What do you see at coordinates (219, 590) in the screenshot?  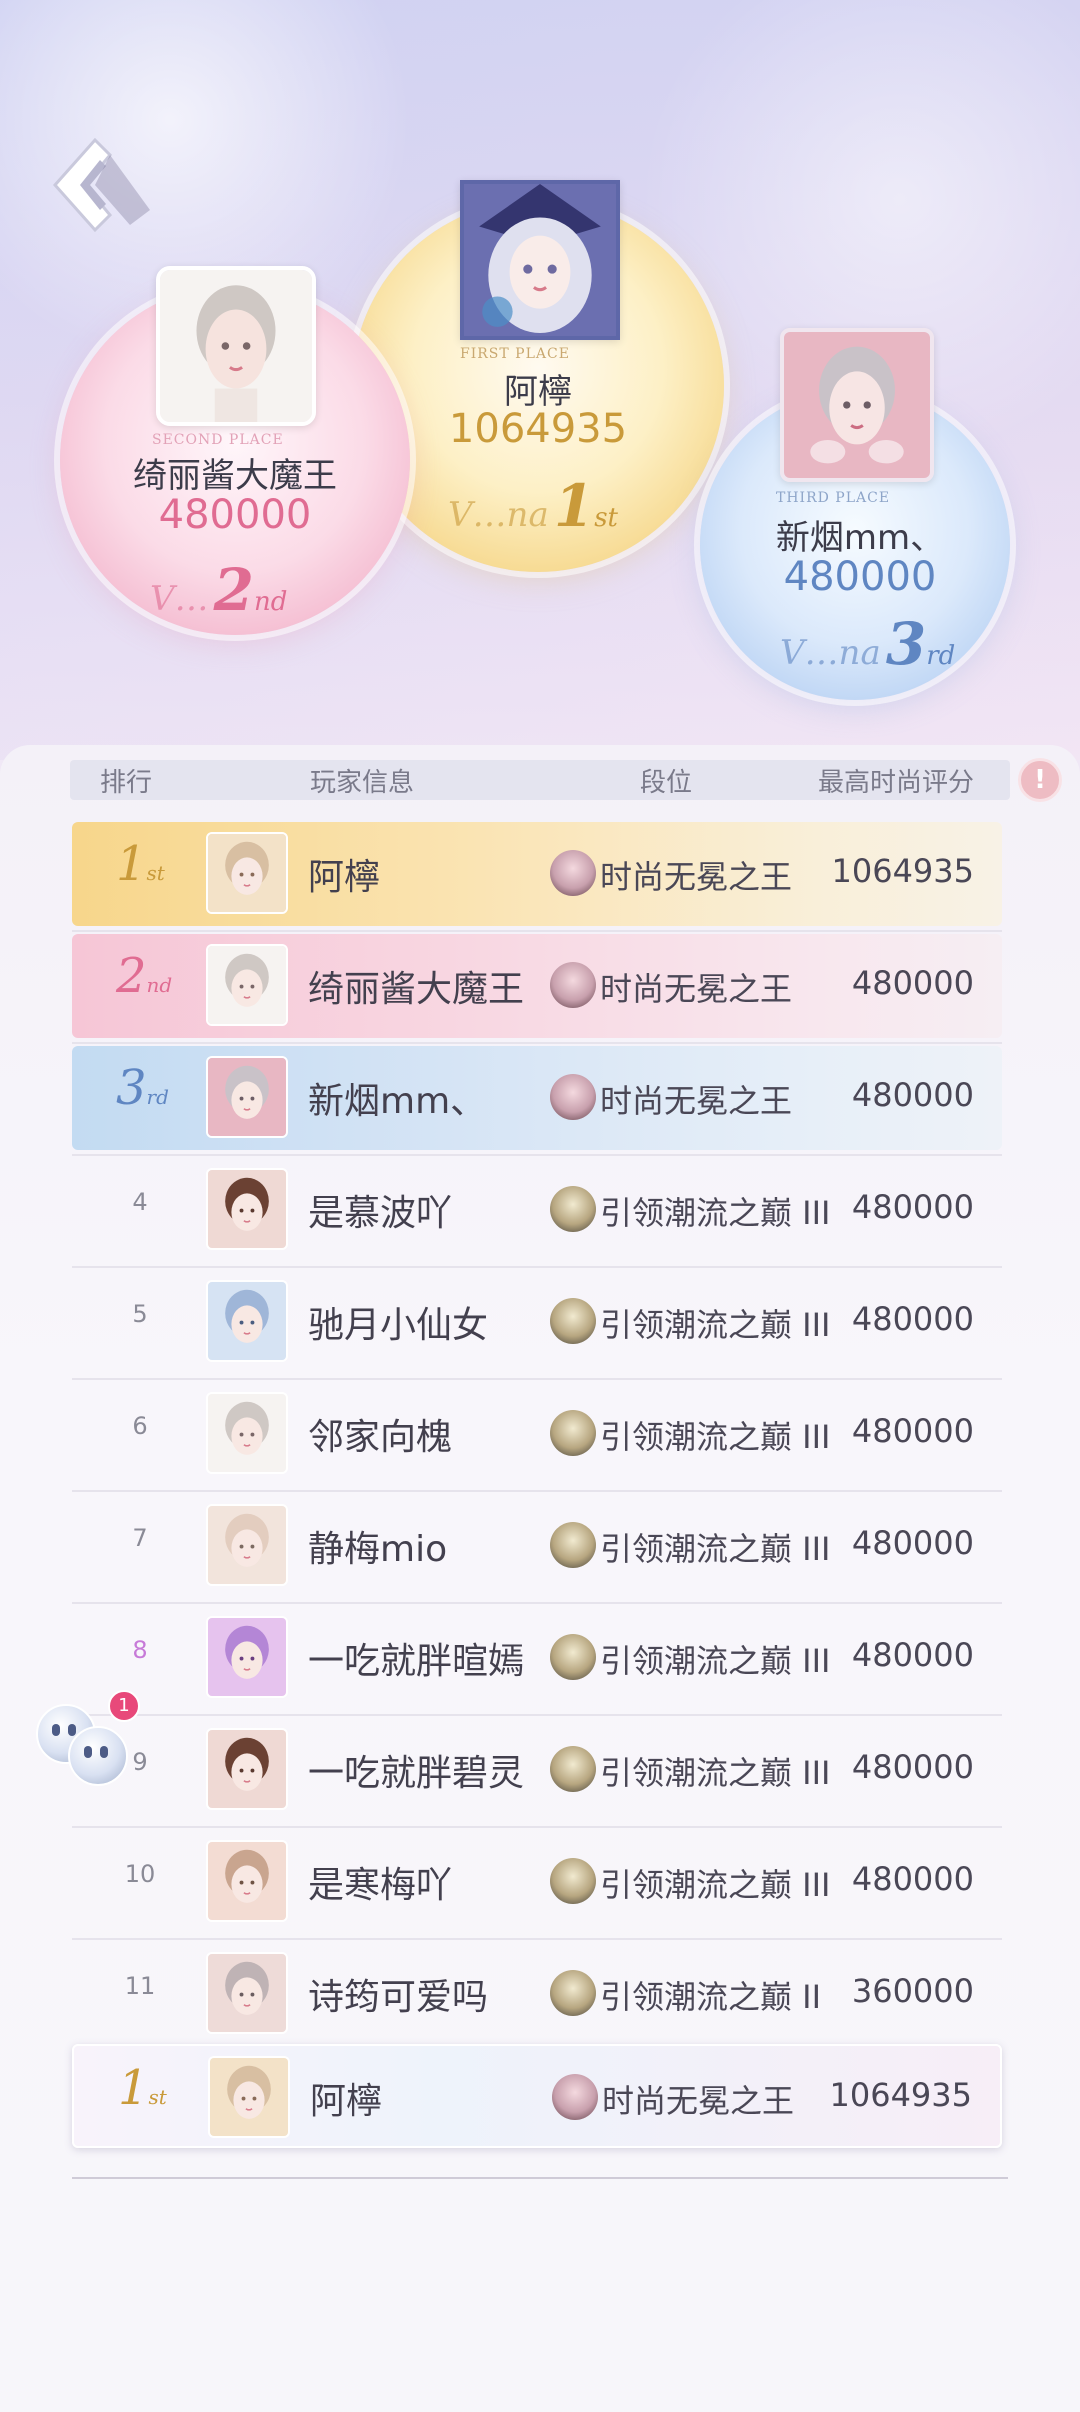 I see `second-place-rank: V… 2nd` at bounding box center [219, 590].